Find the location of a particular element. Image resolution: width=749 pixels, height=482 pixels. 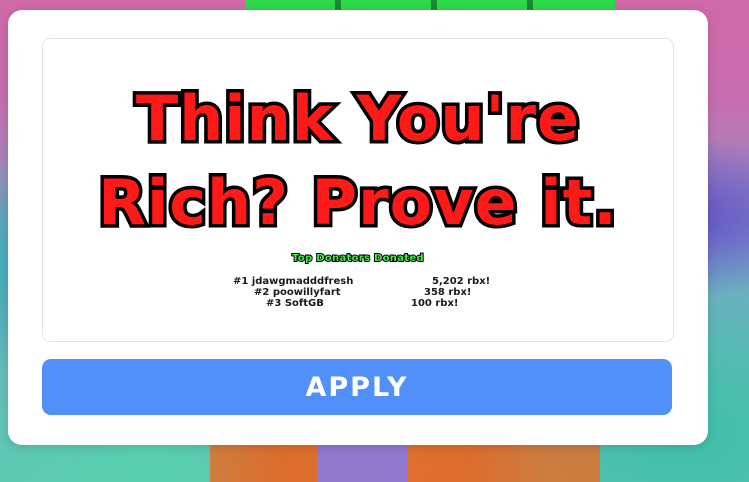

apply-button: APPLY is located at coordinates (357, 387).